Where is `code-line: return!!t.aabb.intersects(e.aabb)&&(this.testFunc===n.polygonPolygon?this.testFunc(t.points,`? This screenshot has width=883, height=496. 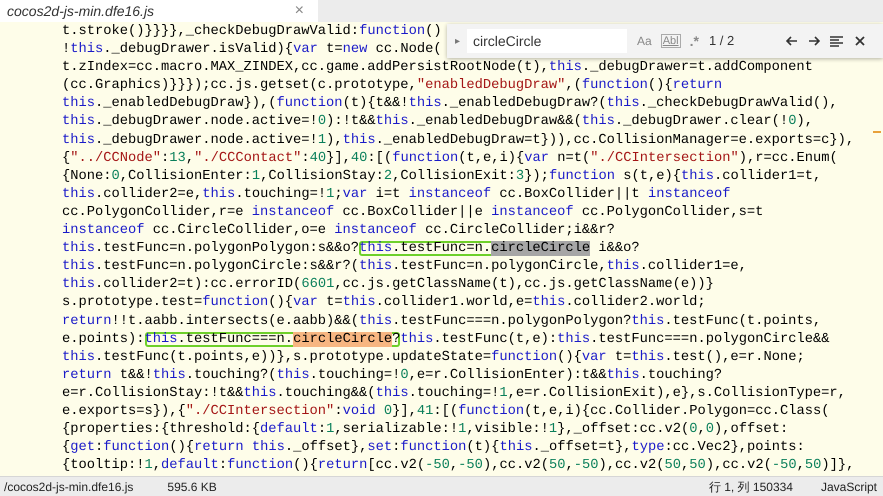
code-line: return!!t.aabb.intersects(e.aabb)&&(this.testFunc===n.polygonPolygon?this.testFunc(t.points, is located at coordinates (442, 321).